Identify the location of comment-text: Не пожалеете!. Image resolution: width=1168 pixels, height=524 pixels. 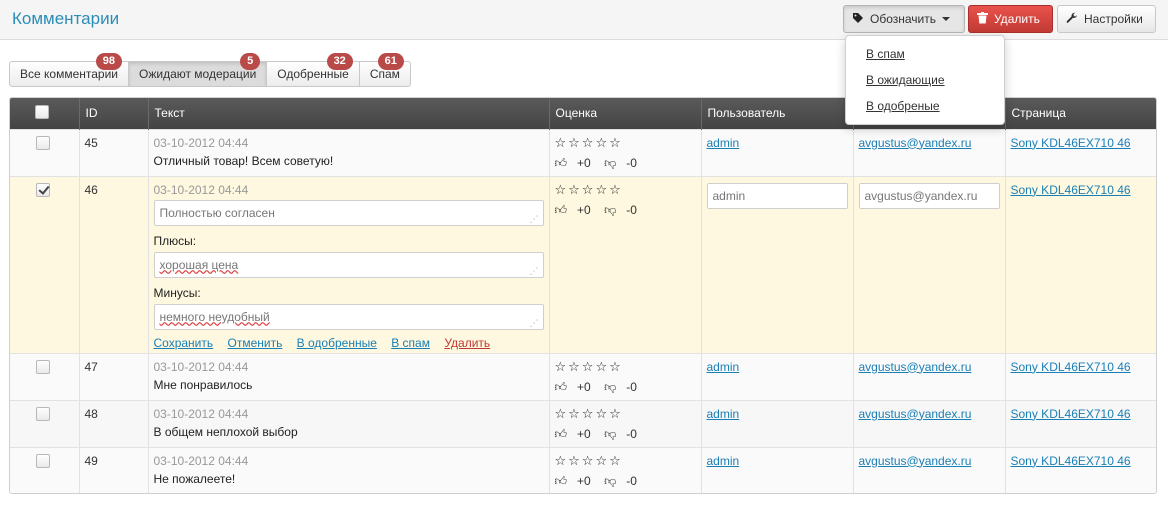
(194, 478).